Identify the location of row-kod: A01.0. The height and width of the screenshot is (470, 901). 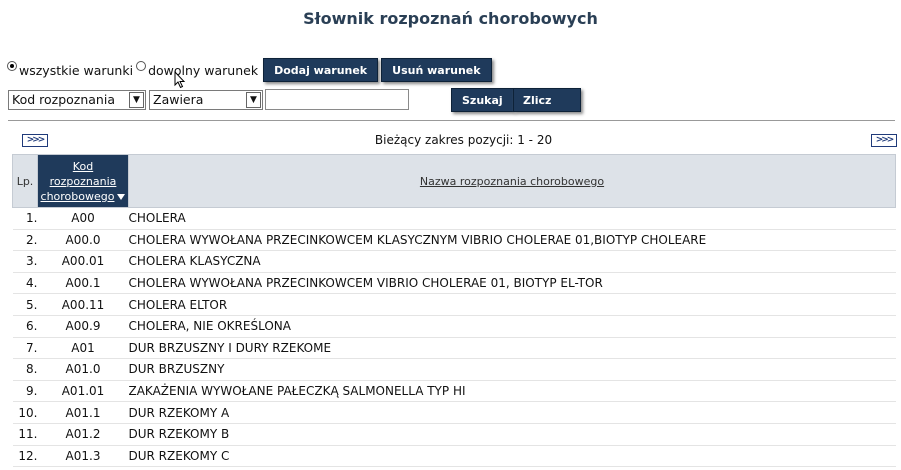
(83, 369).